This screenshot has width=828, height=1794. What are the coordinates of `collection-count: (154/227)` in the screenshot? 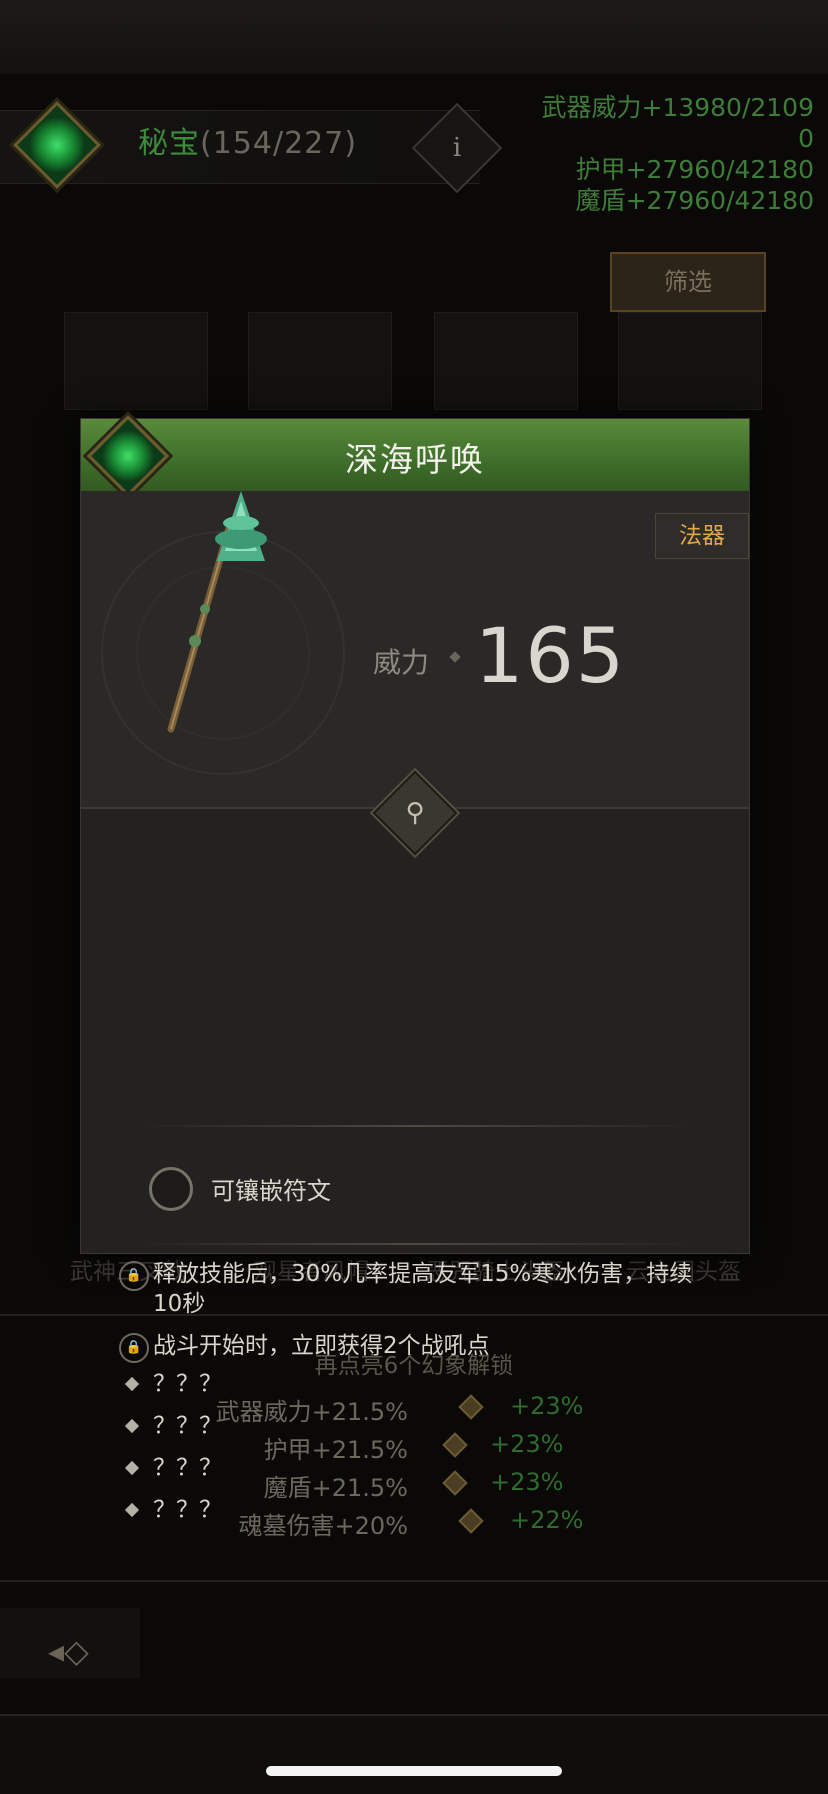 It's located at (279, 143).